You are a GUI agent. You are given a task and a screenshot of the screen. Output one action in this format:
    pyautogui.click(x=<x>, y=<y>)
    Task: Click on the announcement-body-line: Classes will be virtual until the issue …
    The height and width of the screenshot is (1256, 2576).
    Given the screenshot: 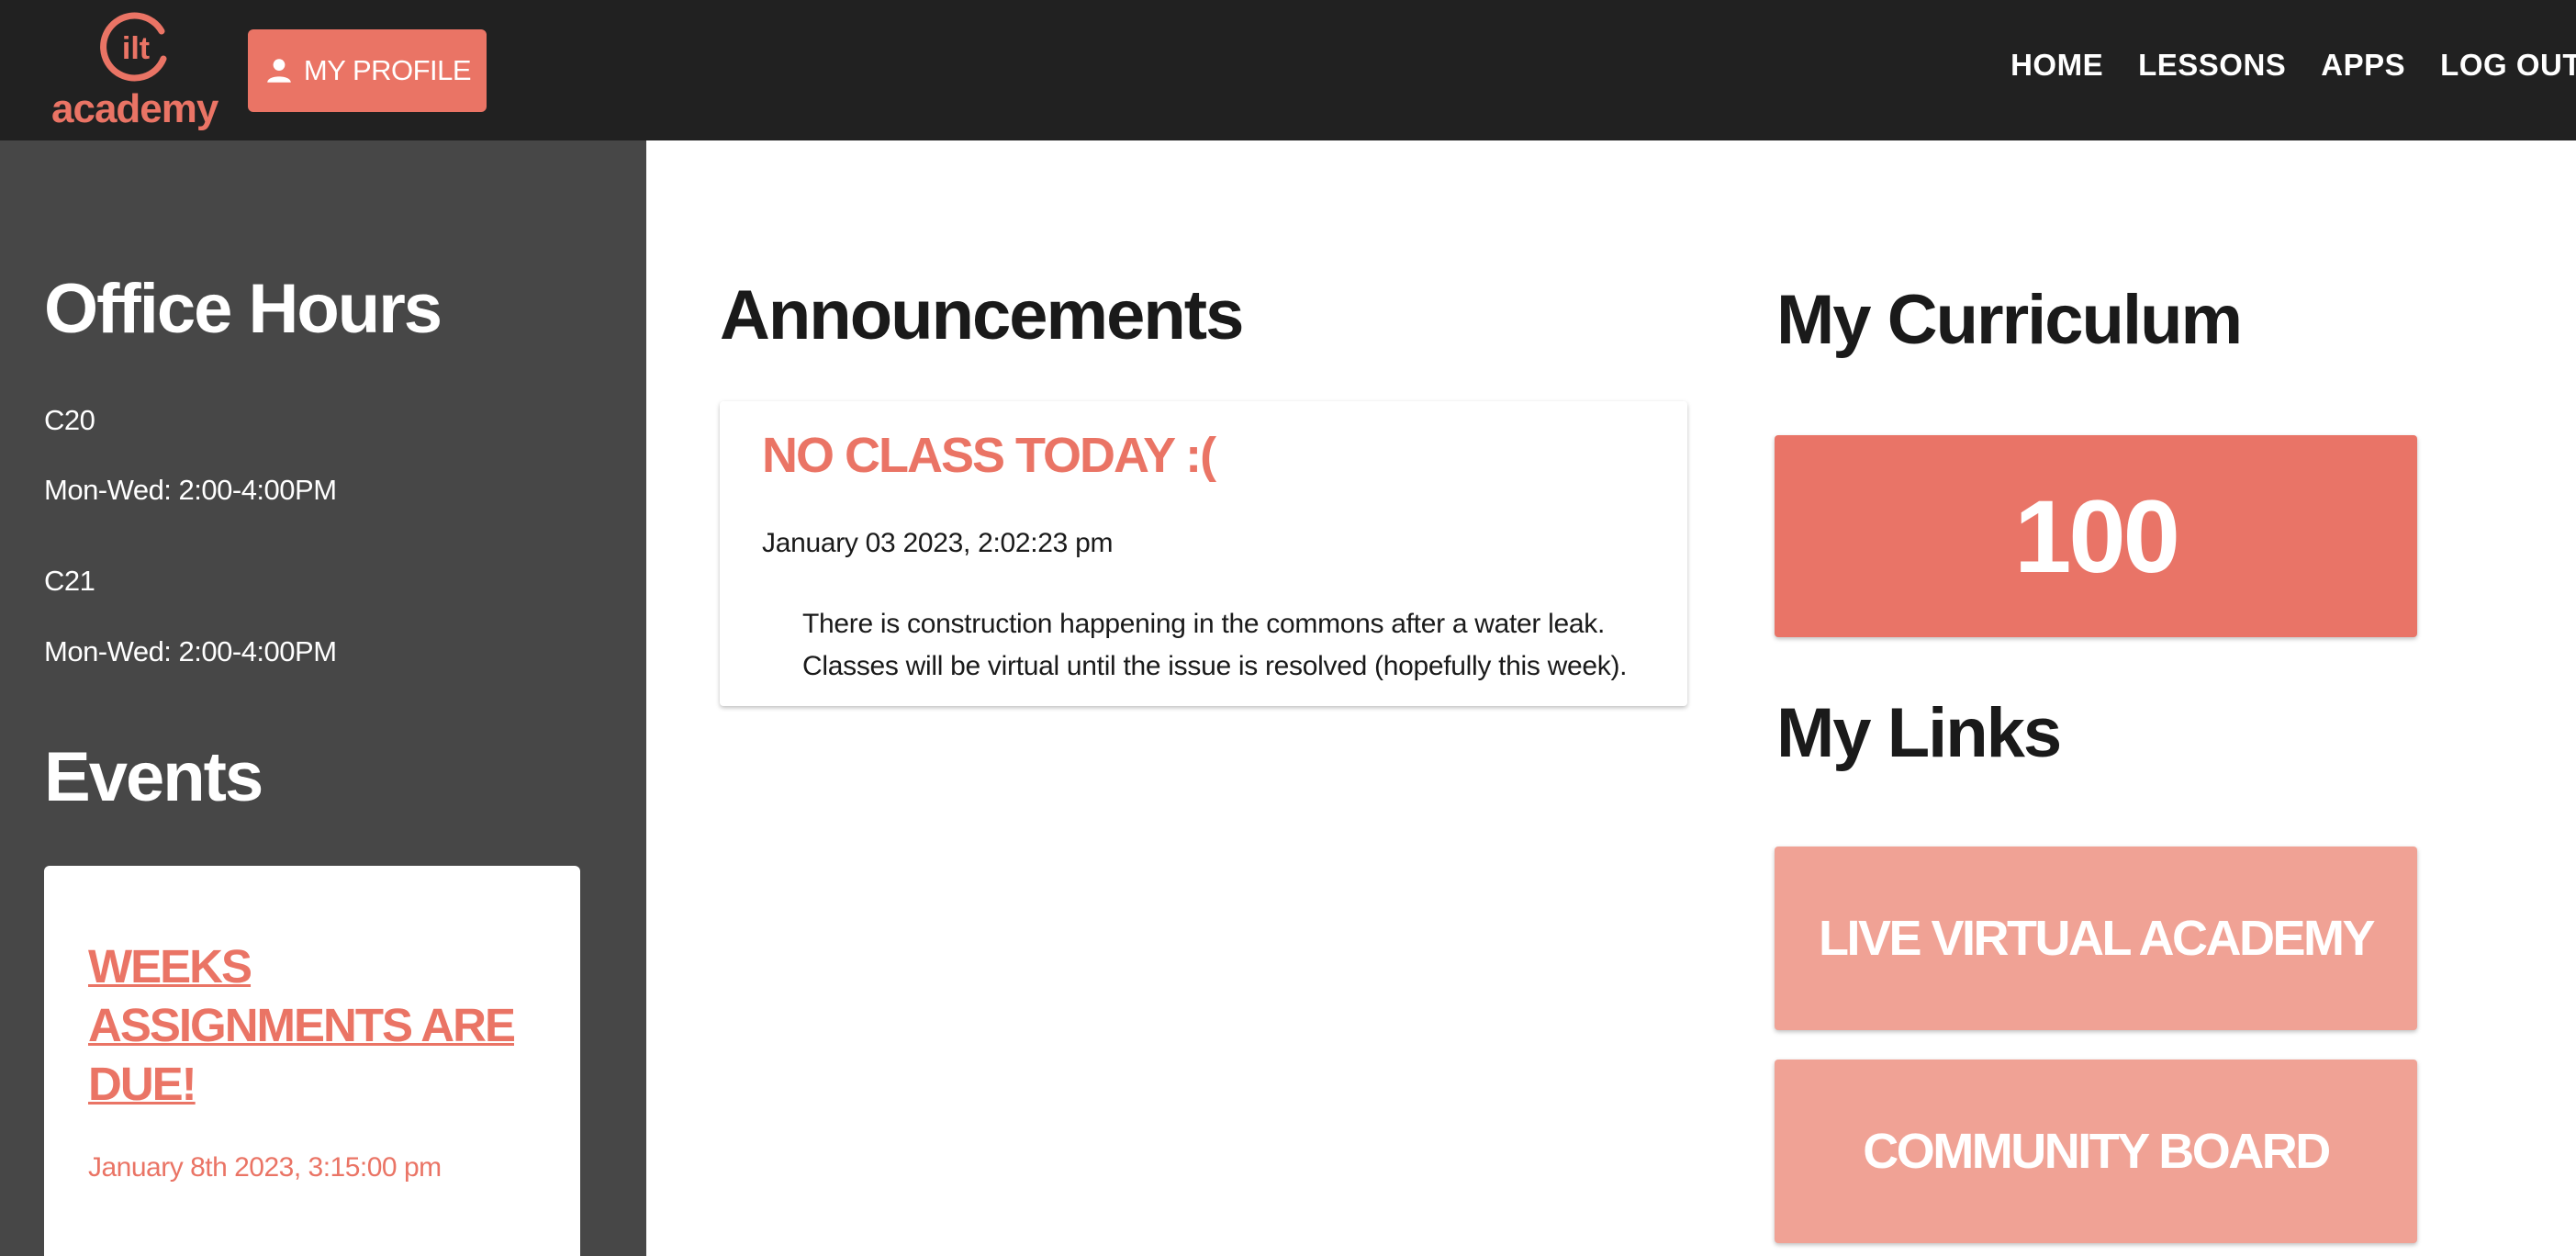 What is the action you would take?
    pyautogui.click(x=1215, y=666)
    